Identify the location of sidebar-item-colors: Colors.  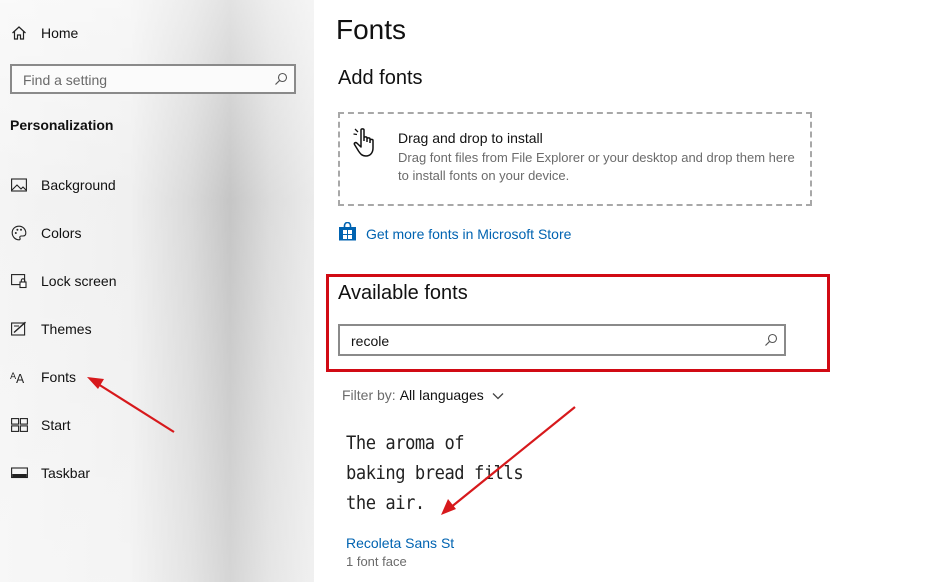
(157, 233).